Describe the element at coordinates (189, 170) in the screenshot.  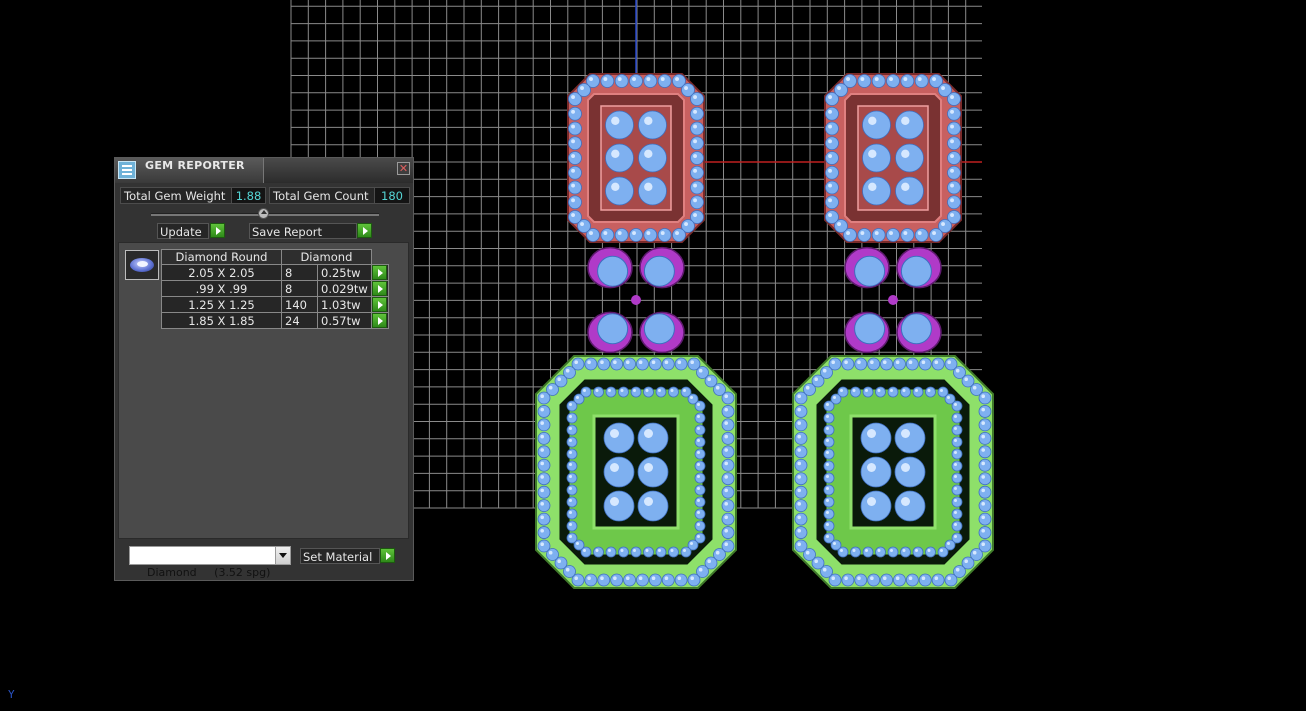
I see `title-tab: GEM REPORTER` at that location.